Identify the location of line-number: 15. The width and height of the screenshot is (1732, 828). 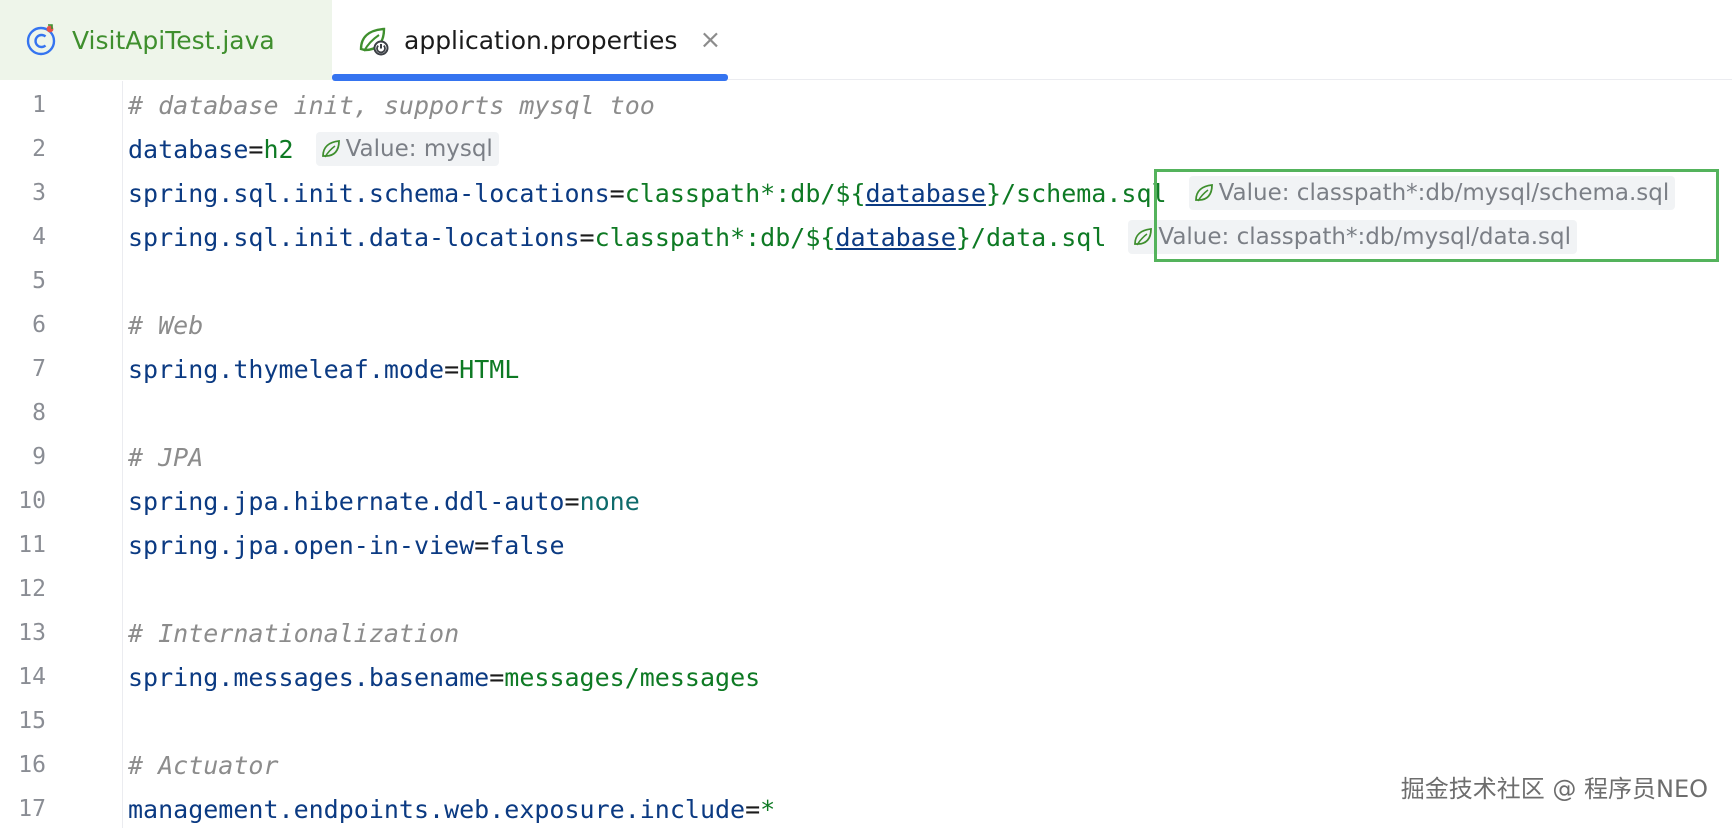
(32, 721).